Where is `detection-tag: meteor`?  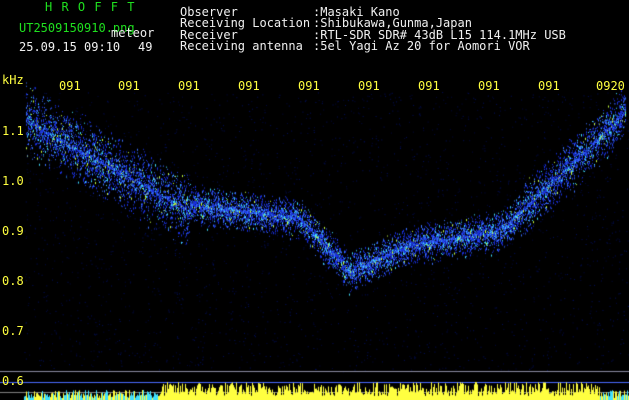 detection-tag: meteor is located at coordinates (133, 33).